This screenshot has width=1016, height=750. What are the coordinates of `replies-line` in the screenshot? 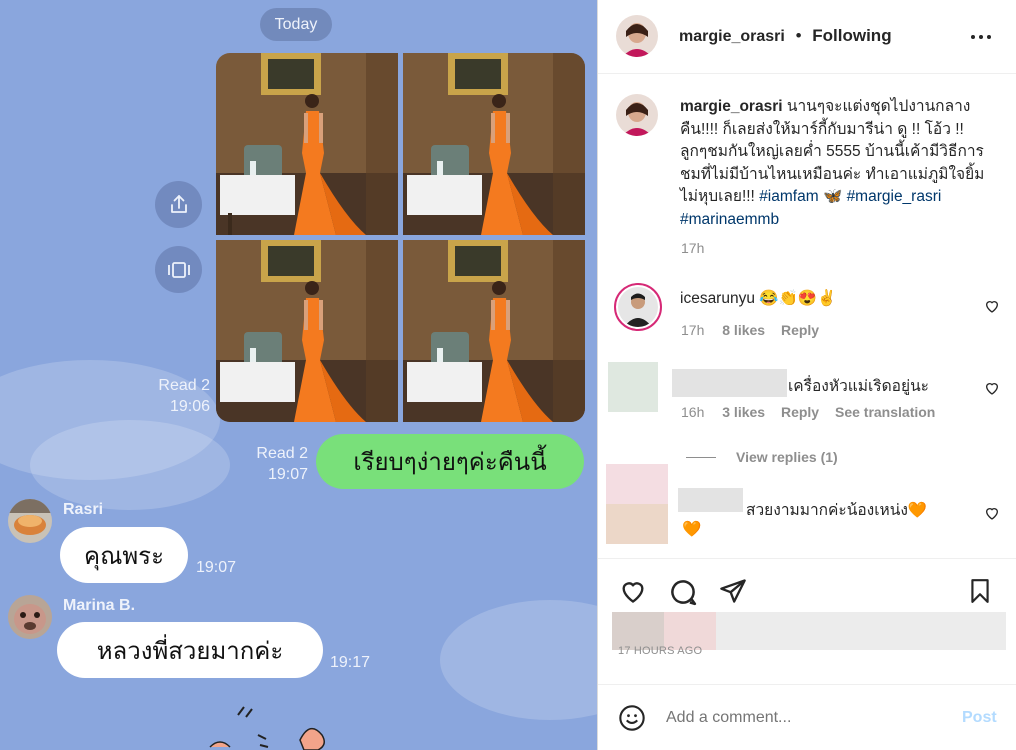 It's located at (701, 457).